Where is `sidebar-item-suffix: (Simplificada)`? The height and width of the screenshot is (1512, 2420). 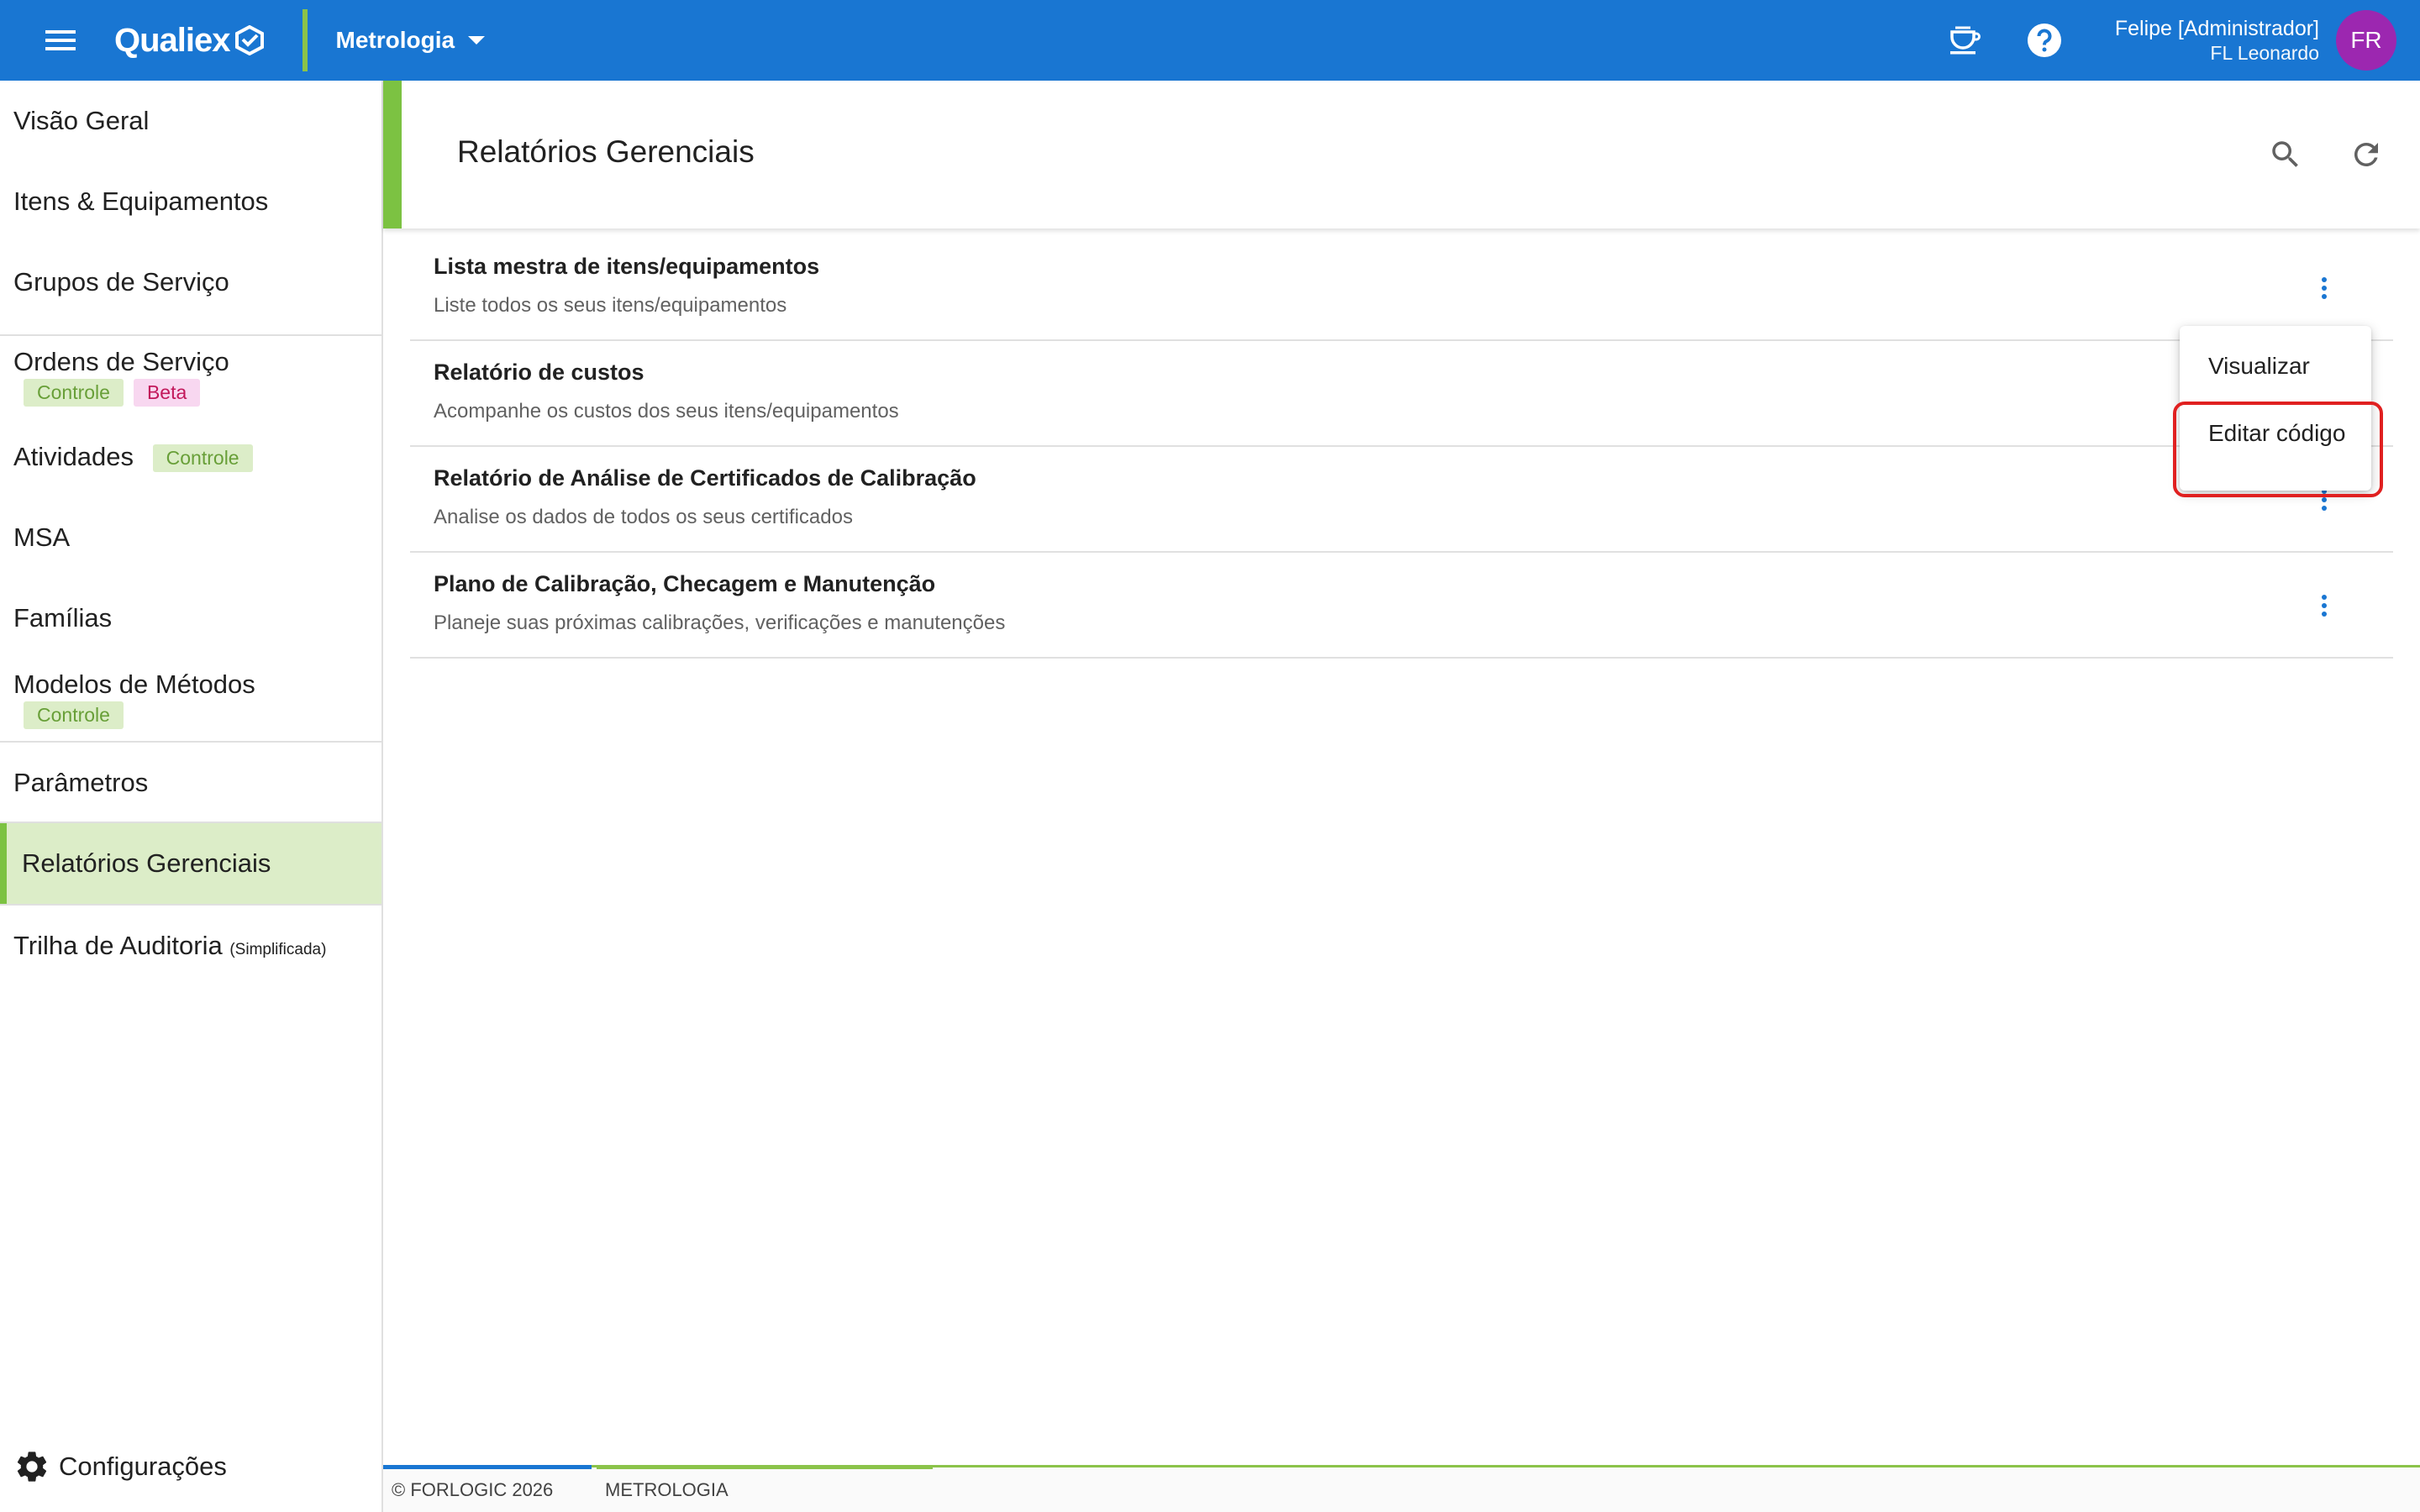
sidebar-item-suffix: (Simplificada) is located at coordinates (278, 949).